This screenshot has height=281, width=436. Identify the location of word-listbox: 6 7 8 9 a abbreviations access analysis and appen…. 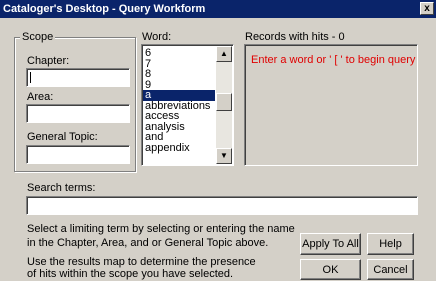
(187, 105).